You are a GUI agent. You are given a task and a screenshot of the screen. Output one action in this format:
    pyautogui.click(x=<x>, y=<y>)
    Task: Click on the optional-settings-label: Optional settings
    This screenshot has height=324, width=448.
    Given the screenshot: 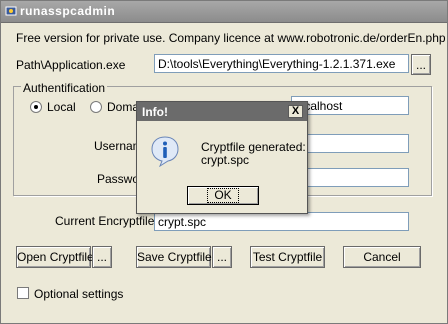 What is the action you would take?
    pyautogui.click(x=79, y=294)
    